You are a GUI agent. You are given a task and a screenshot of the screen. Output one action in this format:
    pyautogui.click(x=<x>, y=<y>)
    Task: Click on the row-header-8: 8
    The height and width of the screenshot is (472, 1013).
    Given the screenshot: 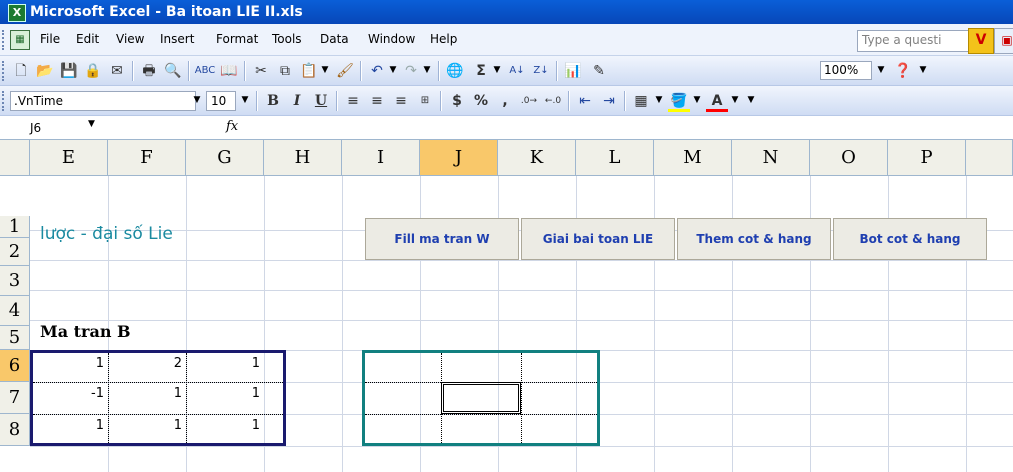 What is the action you would take?
    pyautogui.click(x=15, y=430)
    